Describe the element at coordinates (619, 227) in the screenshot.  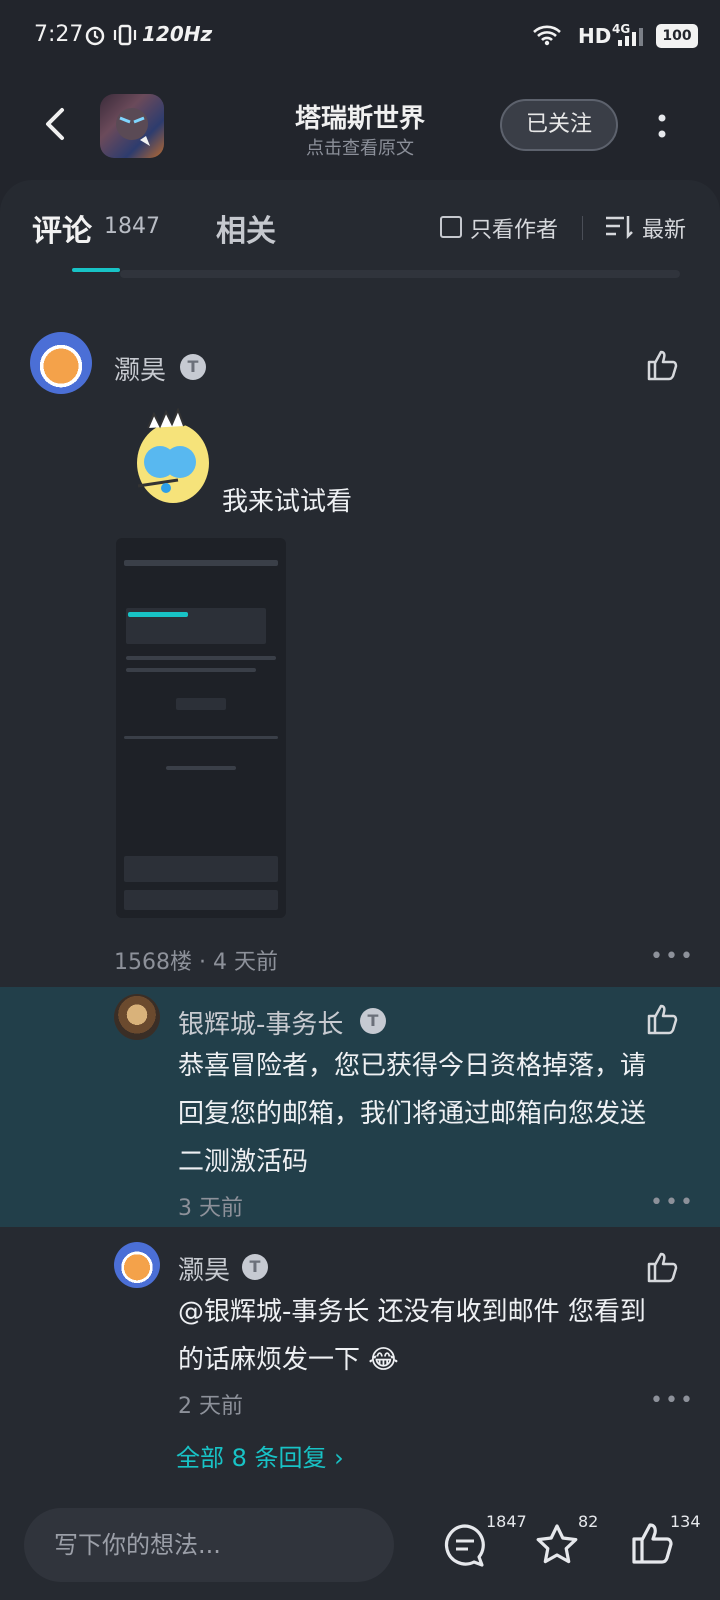
I see `sort-icon` at that location.